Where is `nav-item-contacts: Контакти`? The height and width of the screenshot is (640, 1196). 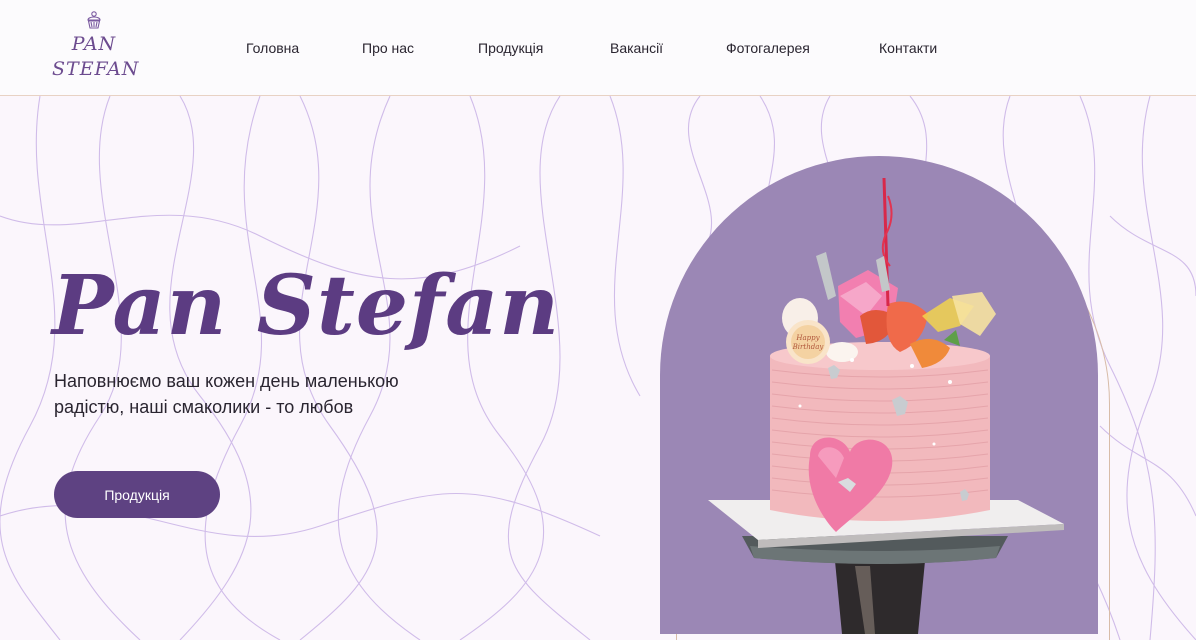
nav-item-contacts: Контакти is located at coordinates (908, 48).